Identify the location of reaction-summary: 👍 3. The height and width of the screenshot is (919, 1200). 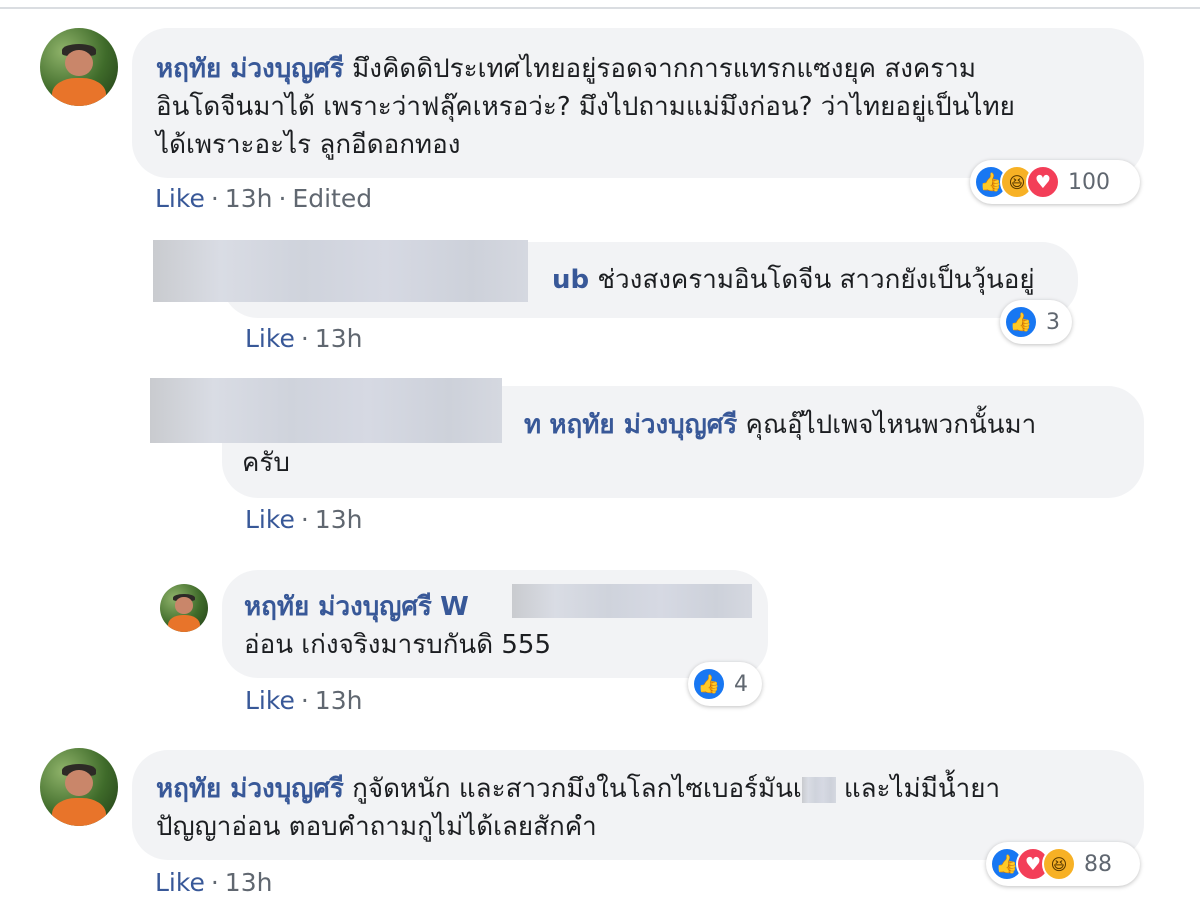
(1036, 322).